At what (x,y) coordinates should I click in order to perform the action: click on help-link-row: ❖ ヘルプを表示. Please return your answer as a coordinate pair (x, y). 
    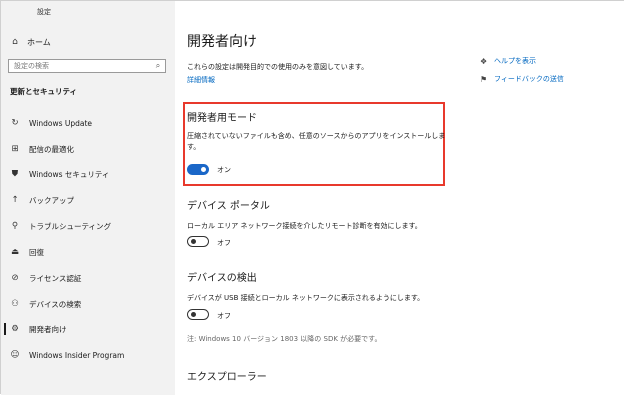
    Looking at the image, I should click on (522, 61).